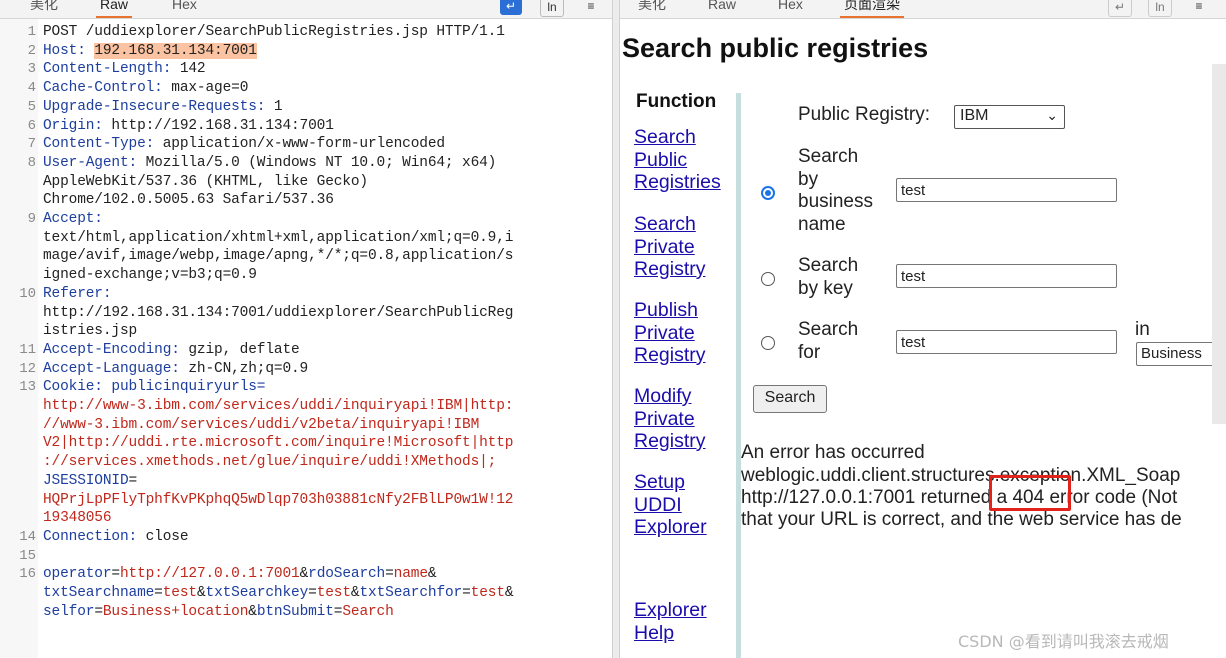 This screenshot has width=1226, height=658. I want to click on code-line: Chrome/102.0.5005.63 Safari/537.36, so click(323, 200).